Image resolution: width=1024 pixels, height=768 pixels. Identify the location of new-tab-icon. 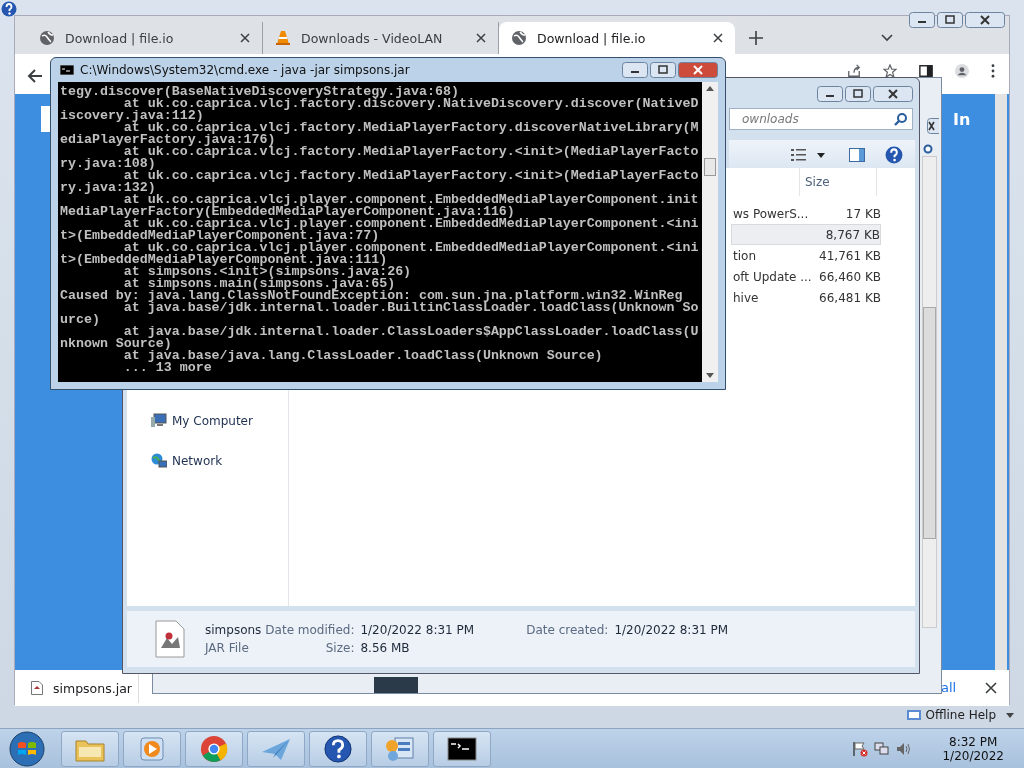
(756, 38).